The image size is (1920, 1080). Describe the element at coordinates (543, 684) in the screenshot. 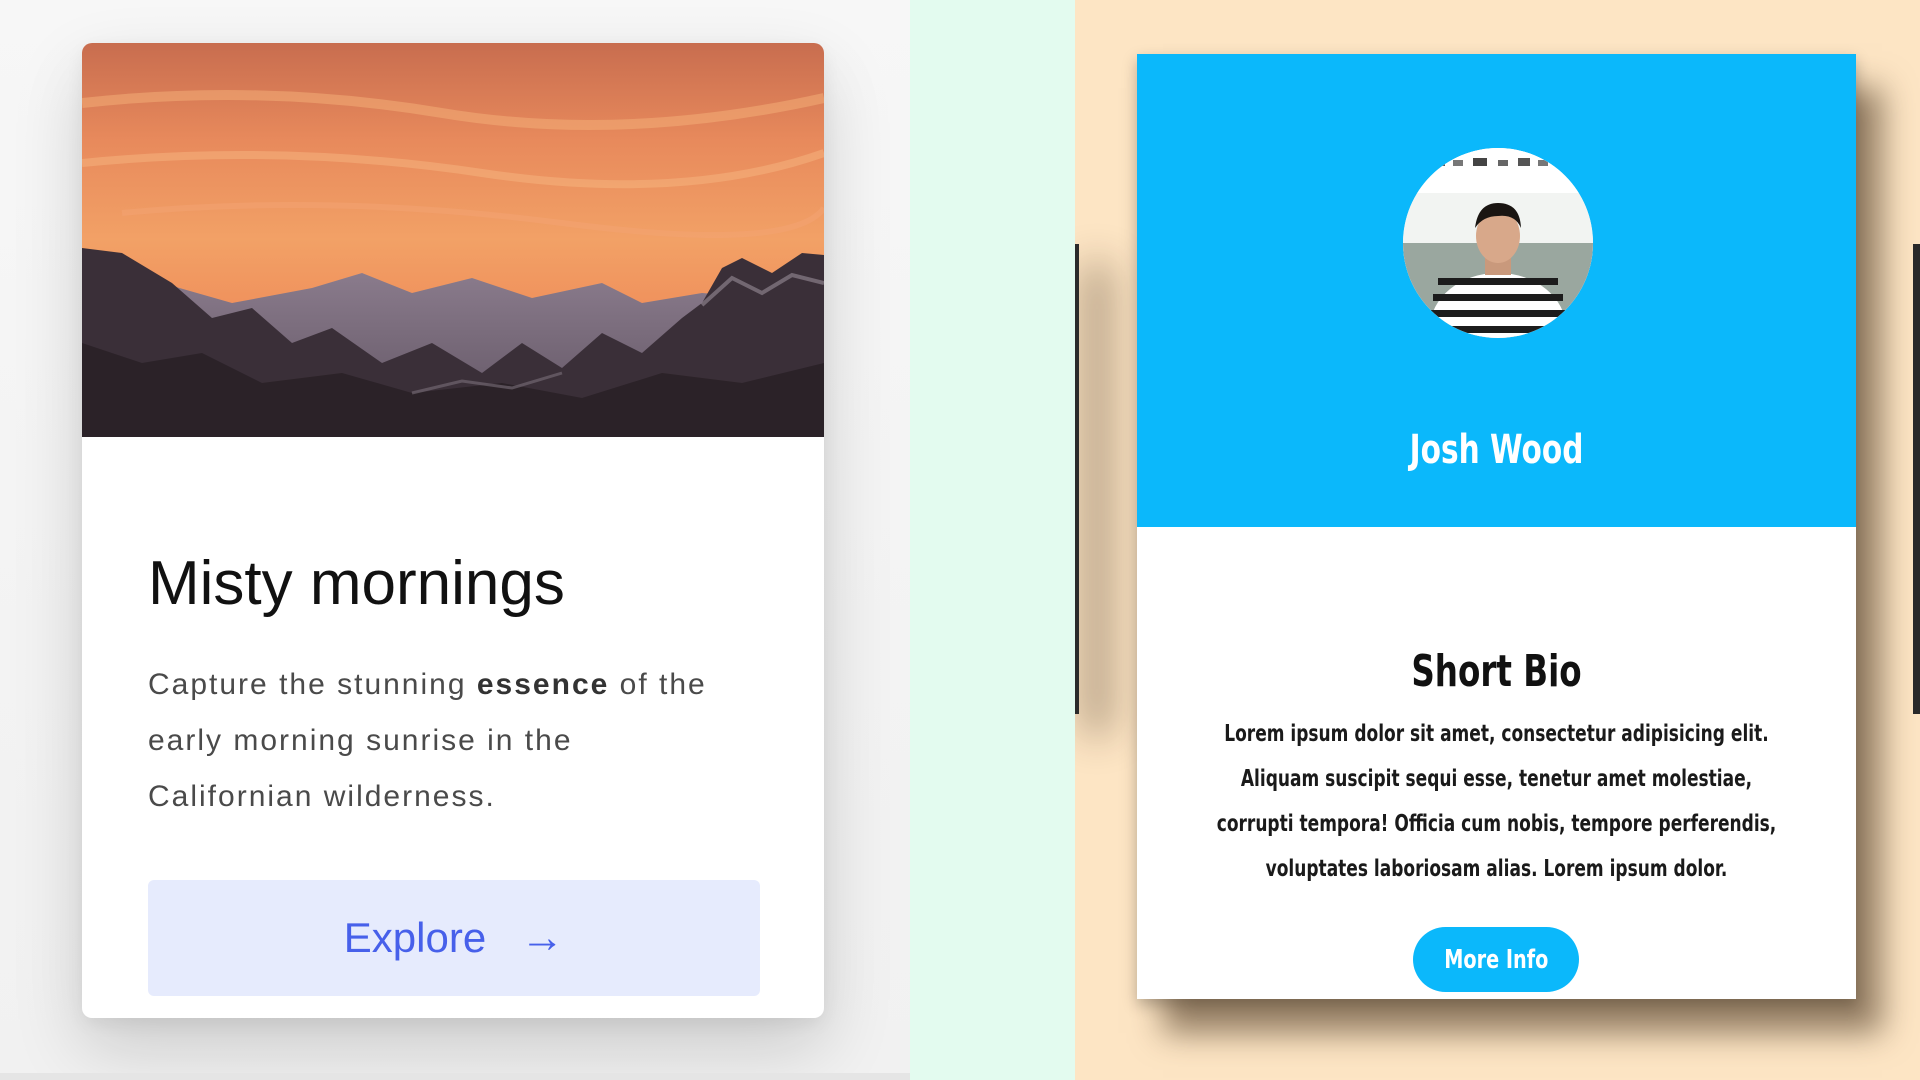

I see `description-bold-text: essence` at that location.